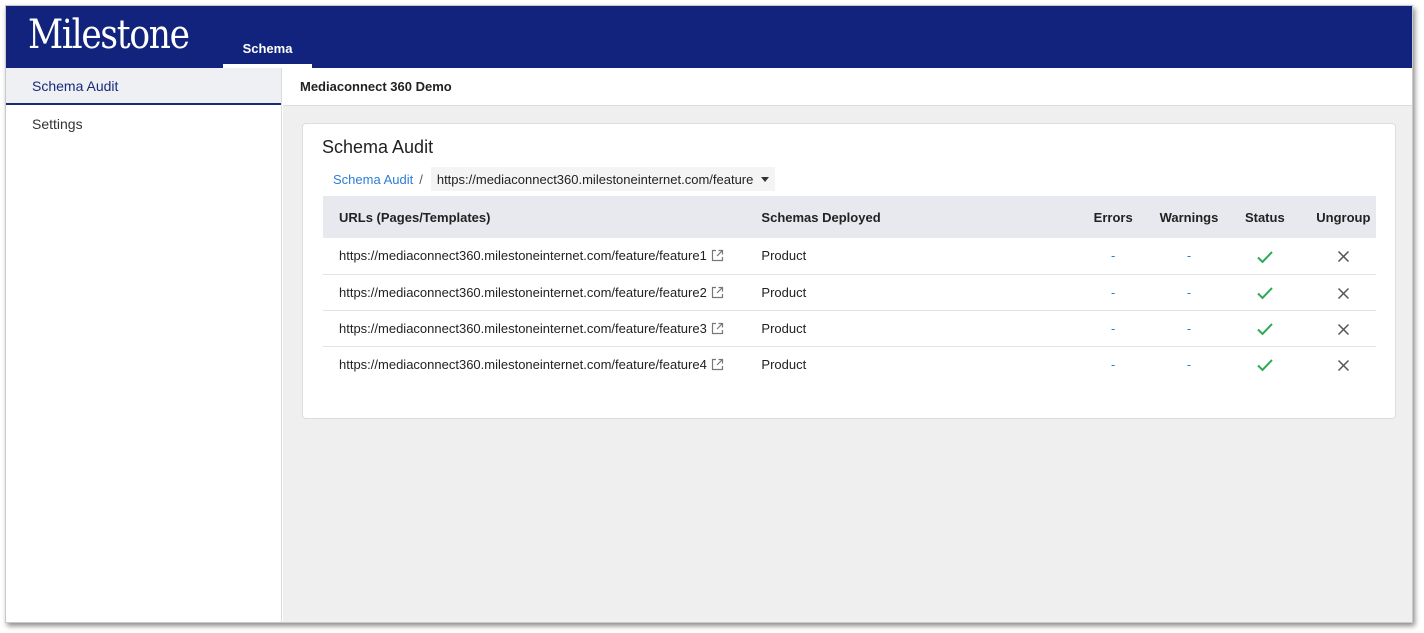 The image size is (1424, 633). What do you see at coordinates (1343, 217) in the screenshot?
I see `header-ungroup: Ungroup` at bounding box center [1343, 217].